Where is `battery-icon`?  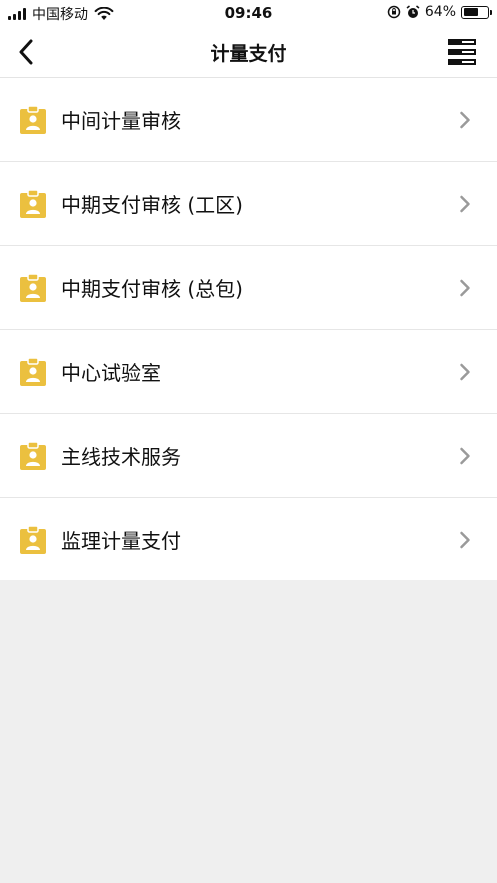
battery-icon is located at coordinates (476, 12).